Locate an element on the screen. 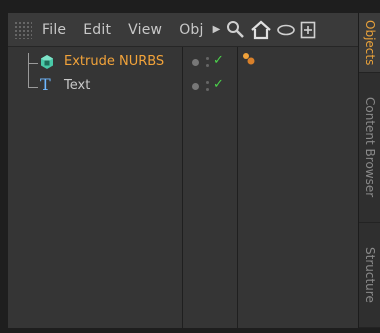 The height and width of the screenshot is (333, 380). eye-icon is located at coordinates (286, 30).